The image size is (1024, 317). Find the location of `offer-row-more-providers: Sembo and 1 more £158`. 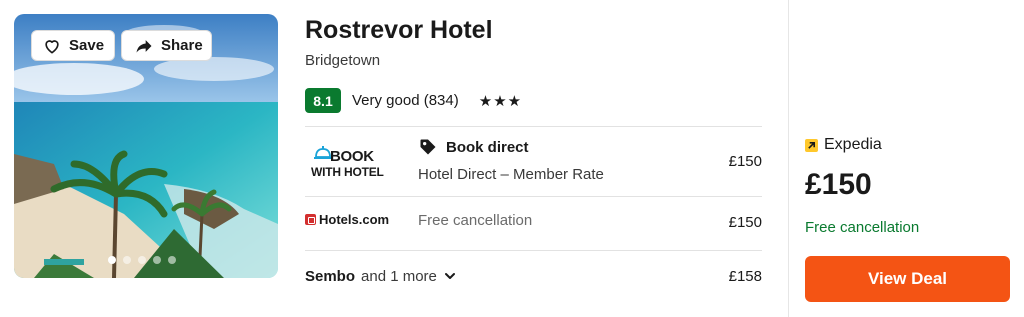

offer-row-more-providers: Sembo and 1 more £158 is located at coordinates (533, 277).